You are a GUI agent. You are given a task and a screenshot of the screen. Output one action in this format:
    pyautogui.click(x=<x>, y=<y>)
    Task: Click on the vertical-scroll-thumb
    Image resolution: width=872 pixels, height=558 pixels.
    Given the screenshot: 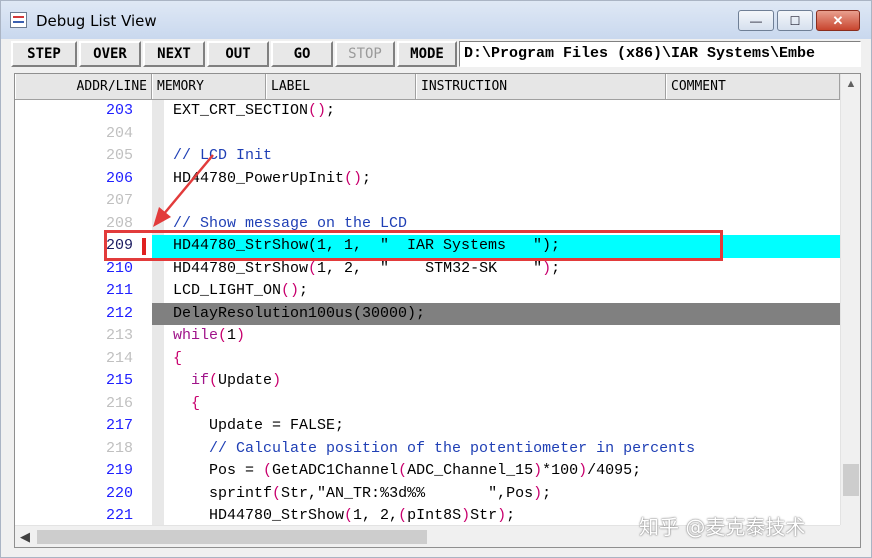 What is the action you would take?
    pyautogui.click(x=851, y=480)
    